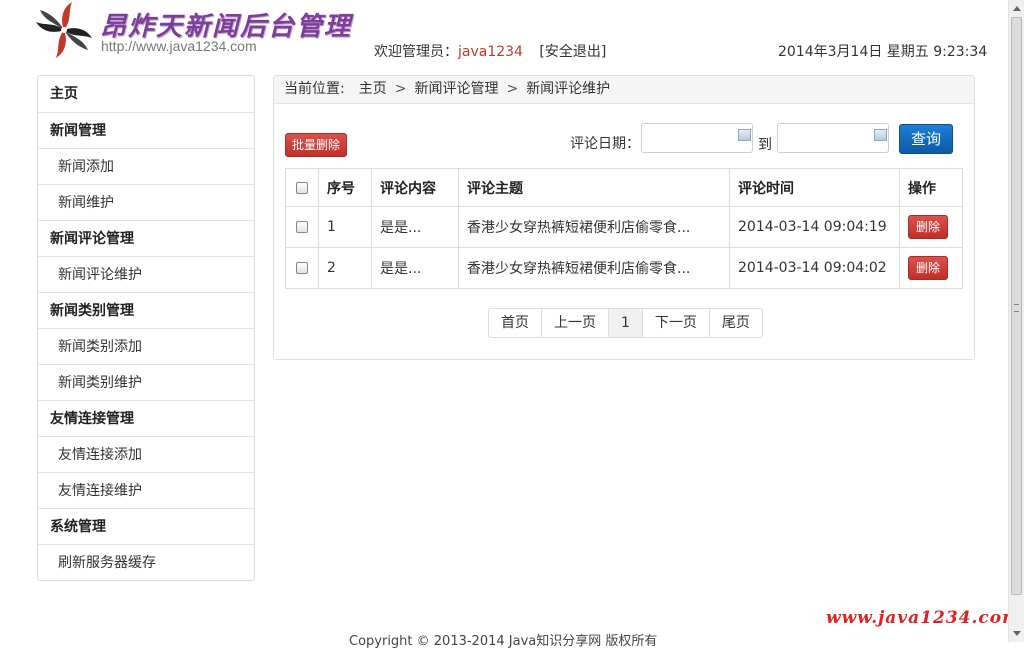 This screenshot has width=1024, height=649. I want to click on column-header-time: 评论时间, so click(814, 187).